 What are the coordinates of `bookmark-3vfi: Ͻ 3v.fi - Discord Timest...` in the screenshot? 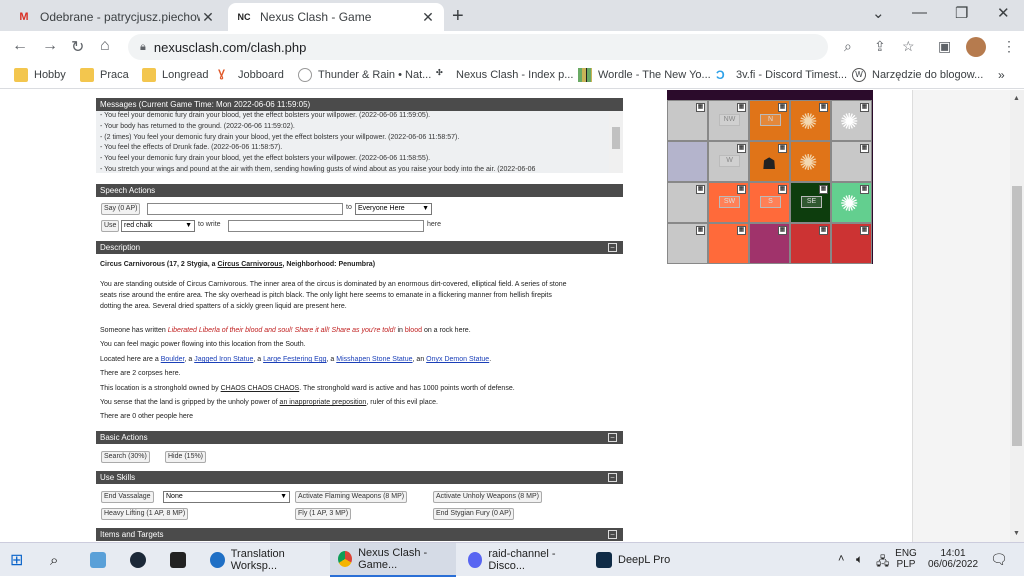 It's located at (781, 75).